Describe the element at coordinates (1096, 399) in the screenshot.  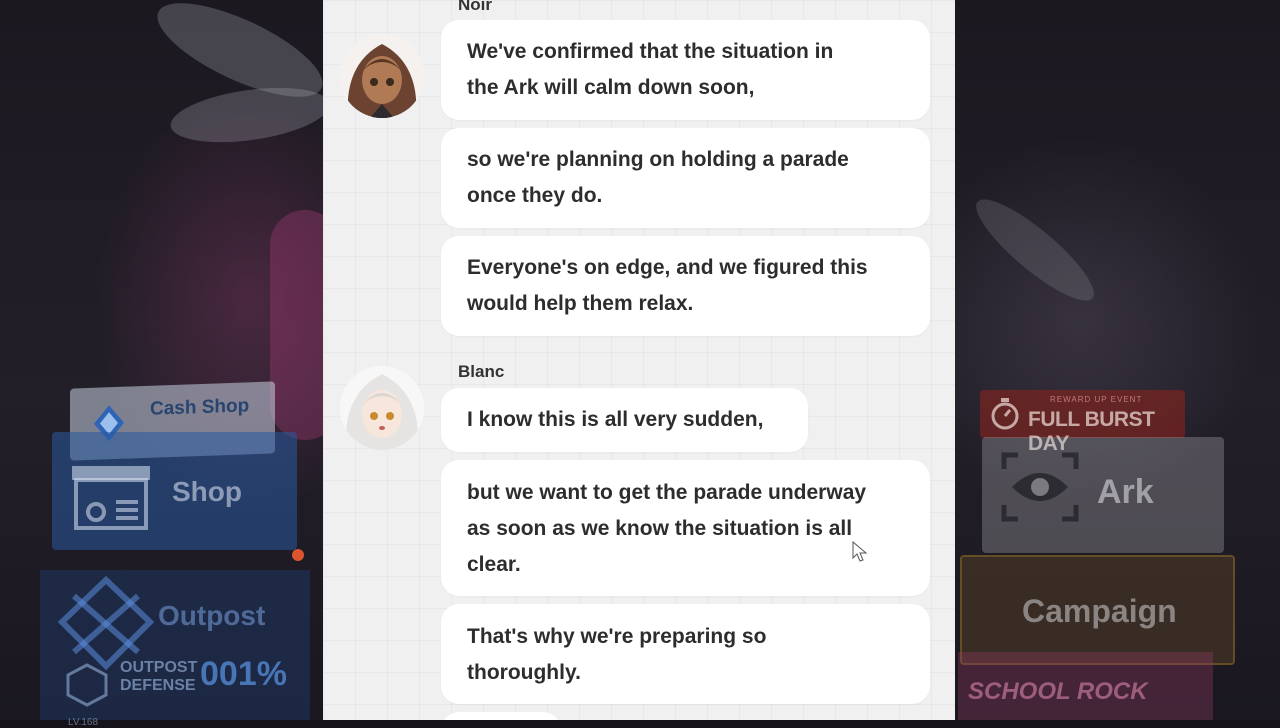
I see `event-sub-label: REWARD UP EVENT` at that location.